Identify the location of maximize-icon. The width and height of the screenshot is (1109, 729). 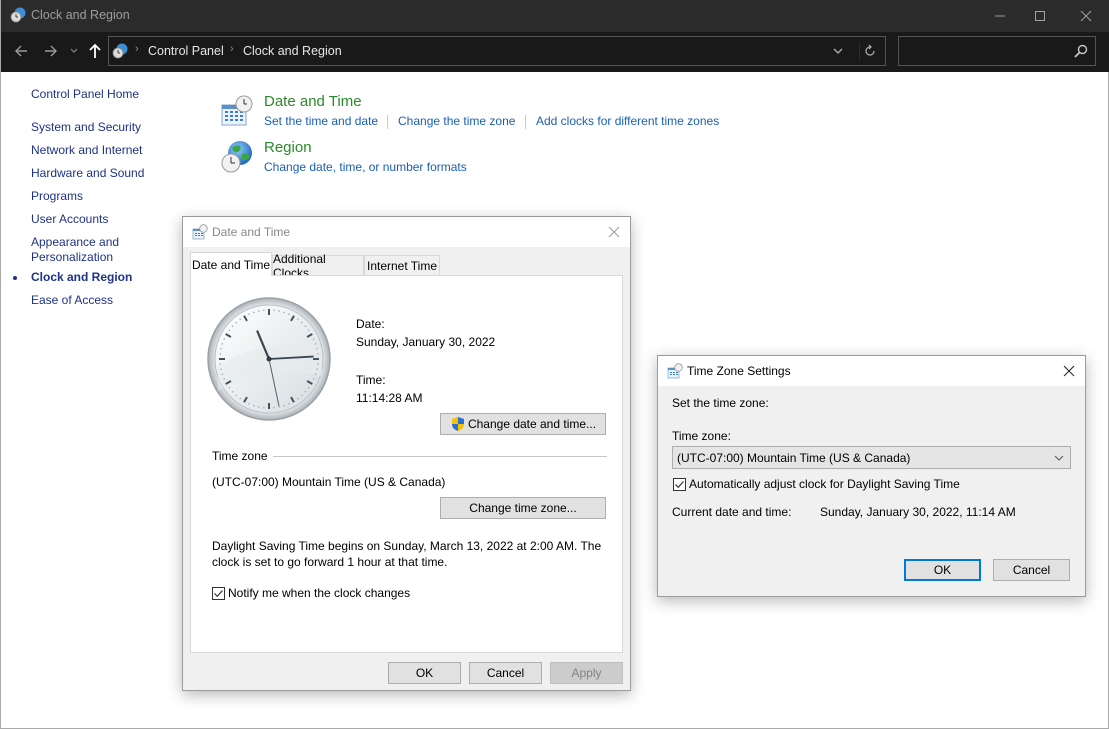
(1040, 16).